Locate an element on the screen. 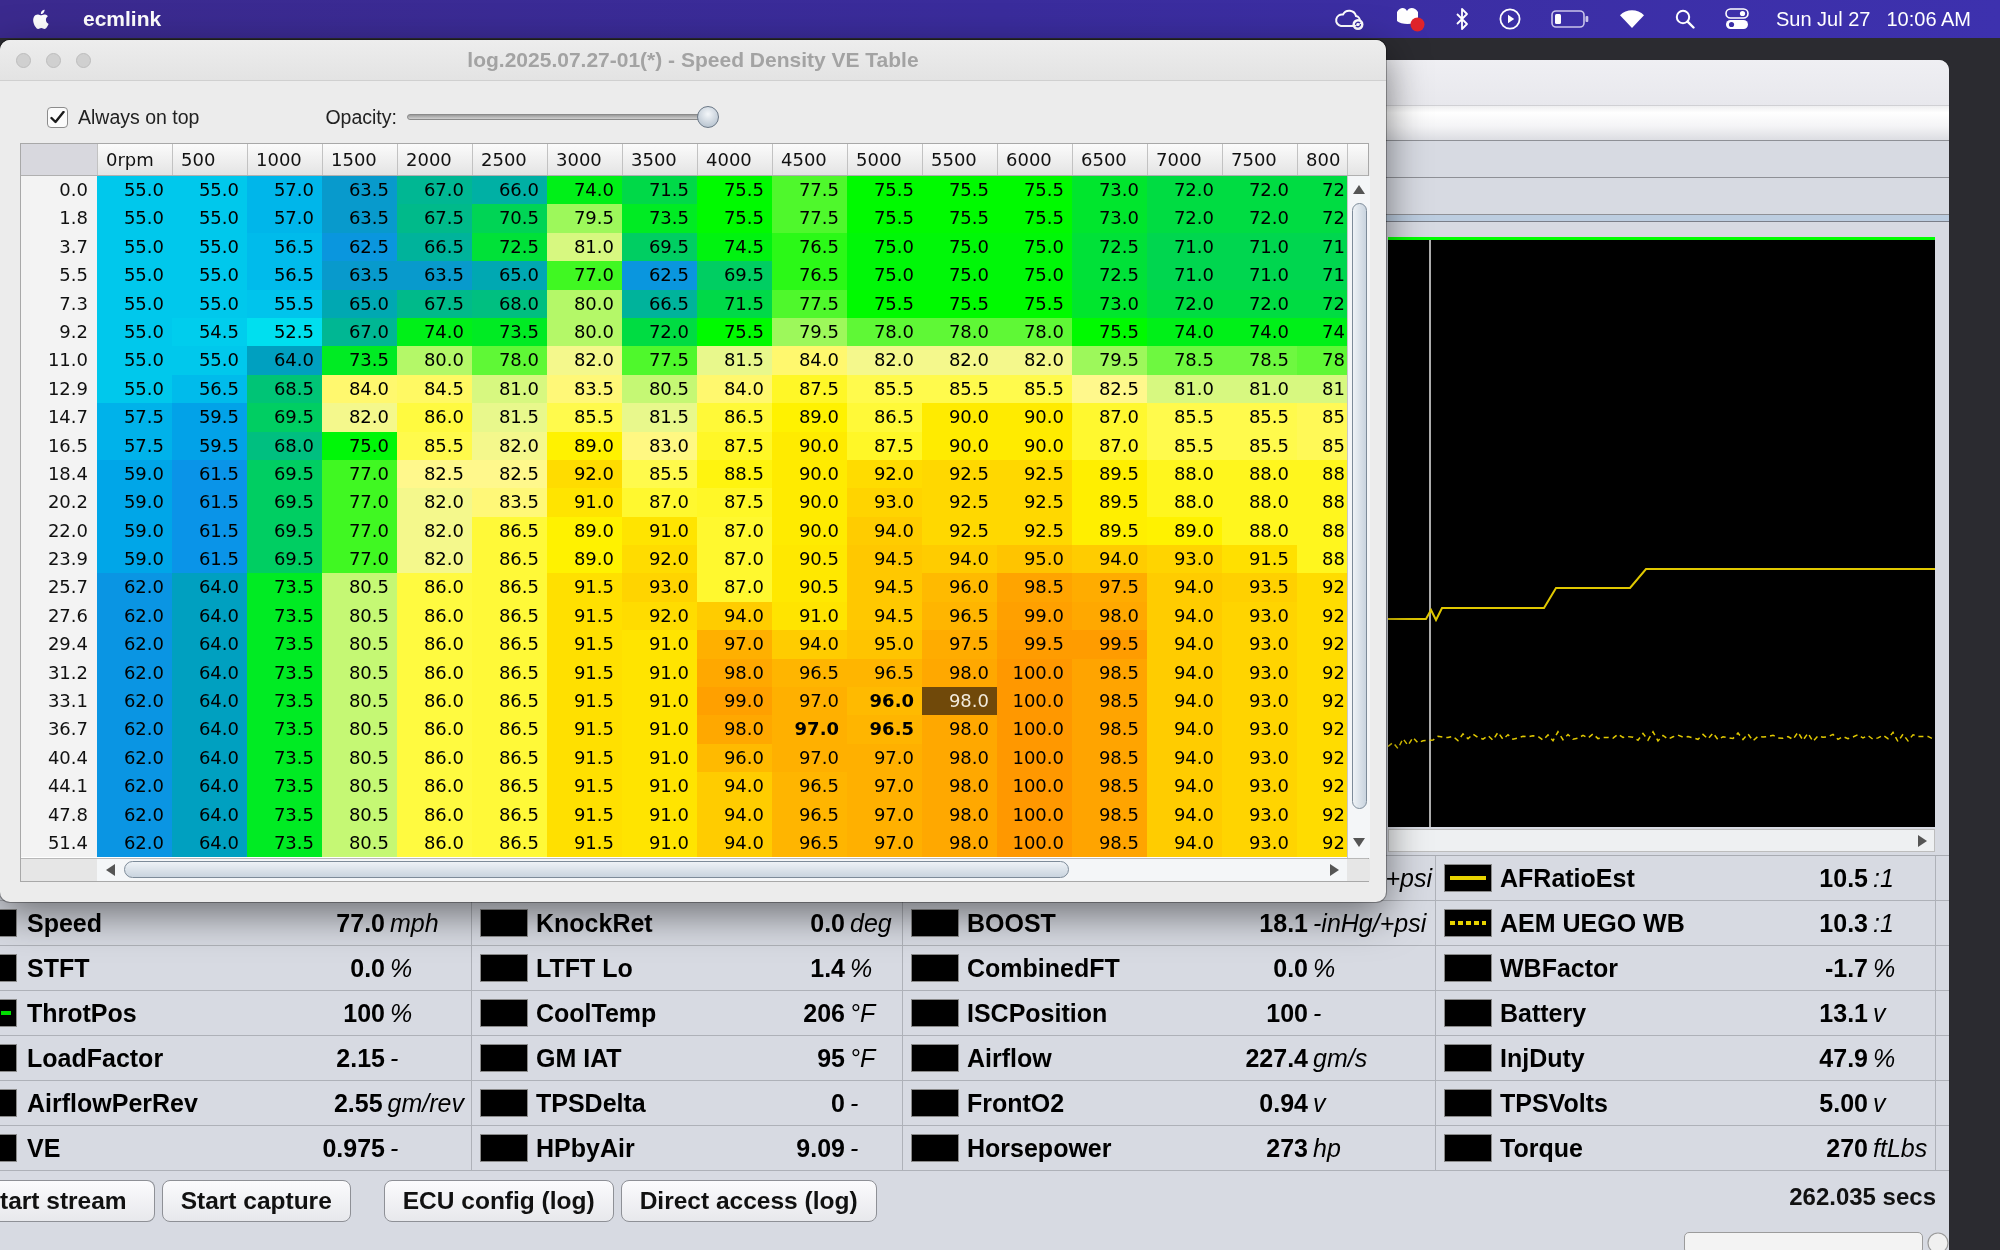  table-cell: 88.0 is located at coordinates (1184, 474).